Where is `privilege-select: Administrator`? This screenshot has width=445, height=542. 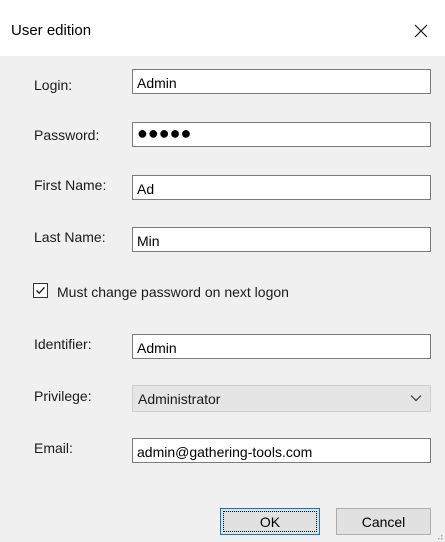 privilege-select: Administrator is located at coordinates (281, 398).